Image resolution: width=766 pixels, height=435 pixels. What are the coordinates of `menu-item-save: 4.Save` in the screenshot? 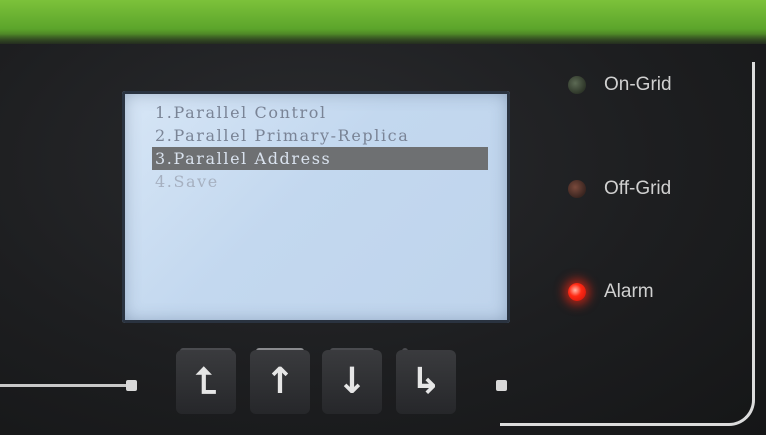 It's located at (320, 181).